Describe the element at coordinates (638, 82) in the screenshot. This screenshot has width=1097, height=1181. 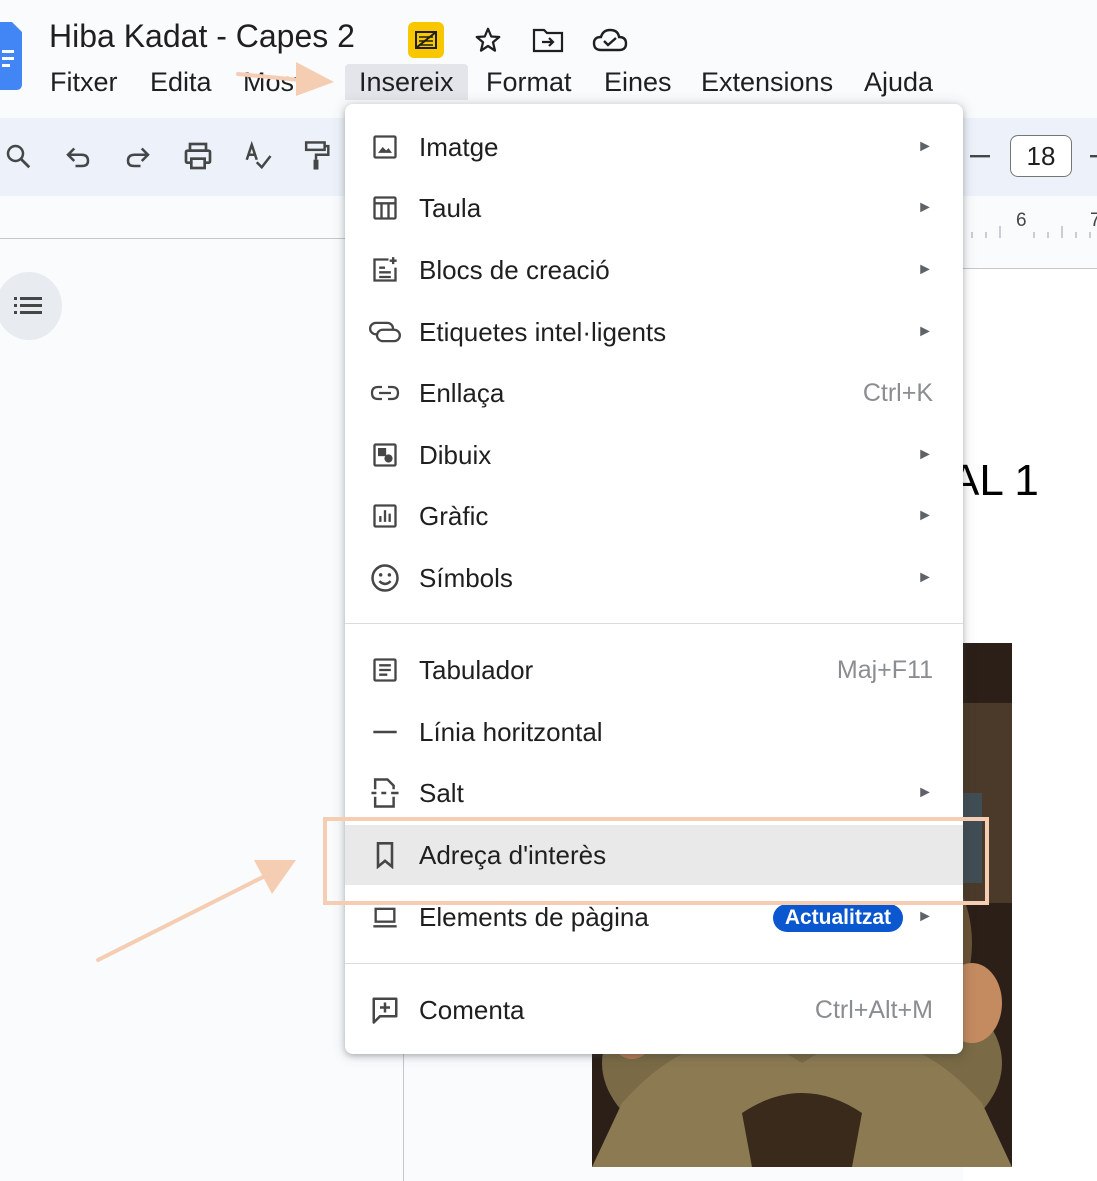
I see `menu-eines: Eines` at that location.